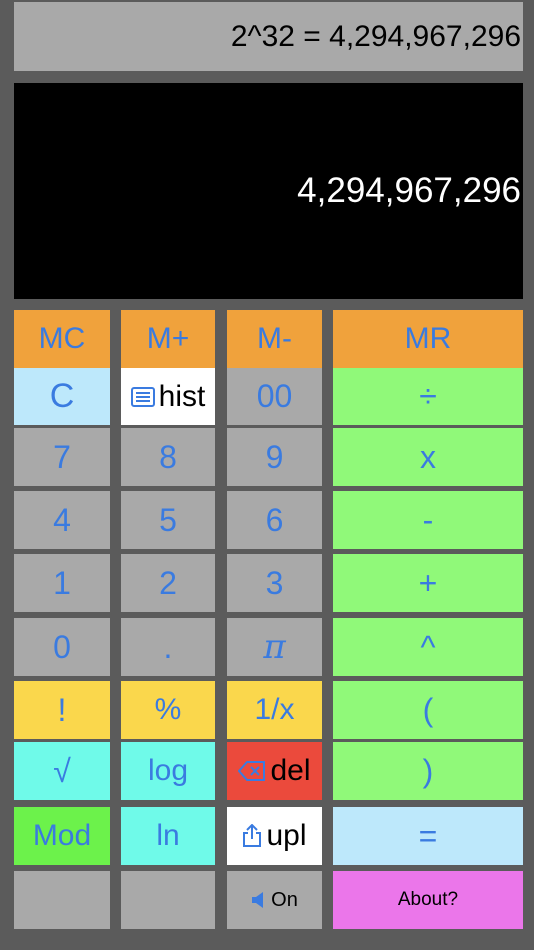 The height and width of the screenshot is (950, 534). What do you see at coordinates (168, 710) in the screenshot?
I see `percent-button: %` at bounding box center [168, 710].